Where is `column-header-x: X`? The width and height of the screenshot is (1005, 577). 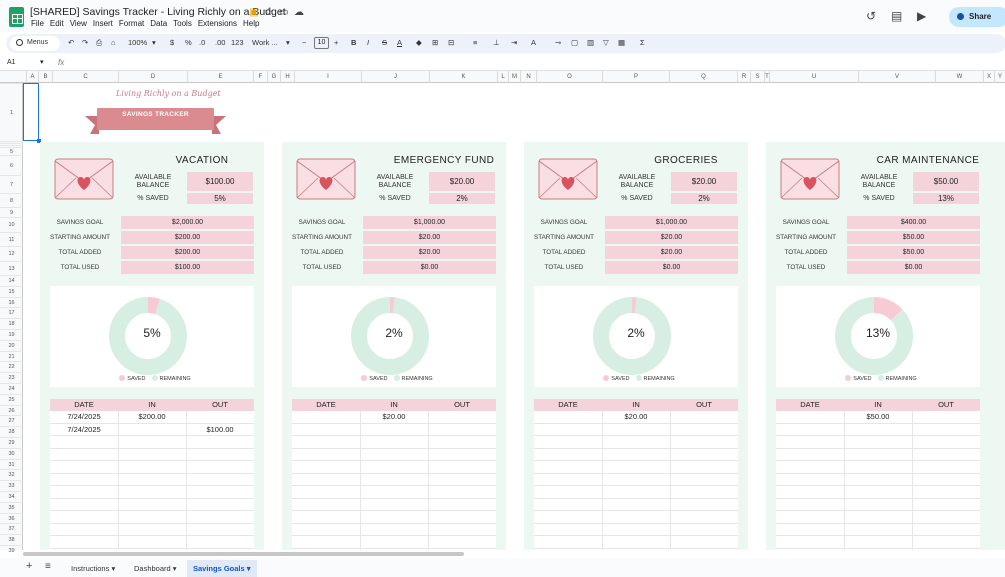 column-header-x: X is located at coordinates (988, 77).